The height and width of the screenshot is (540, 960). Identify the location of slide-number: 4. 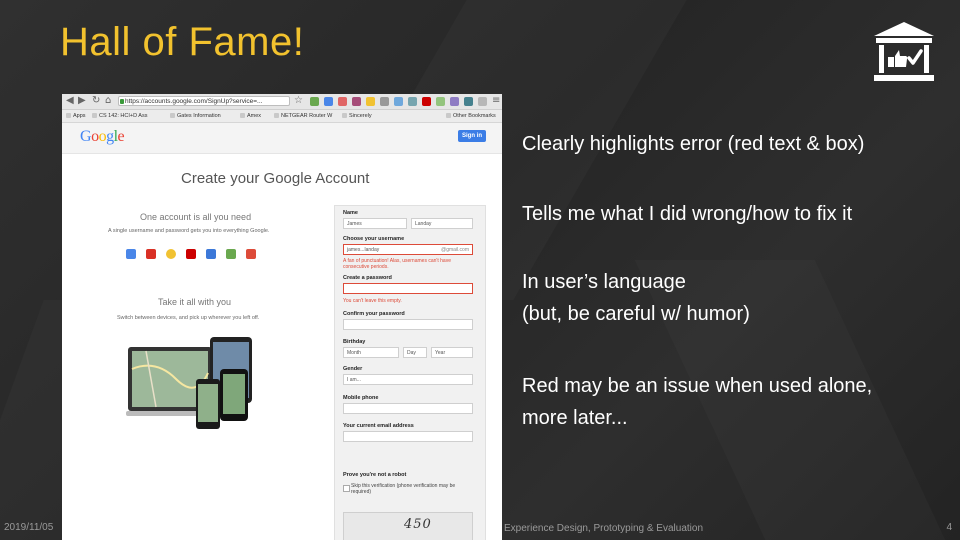
(949, 527).